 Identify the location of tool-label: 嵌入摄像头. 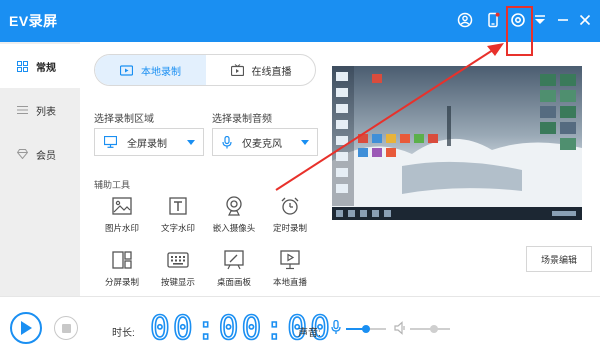
(234, 228).